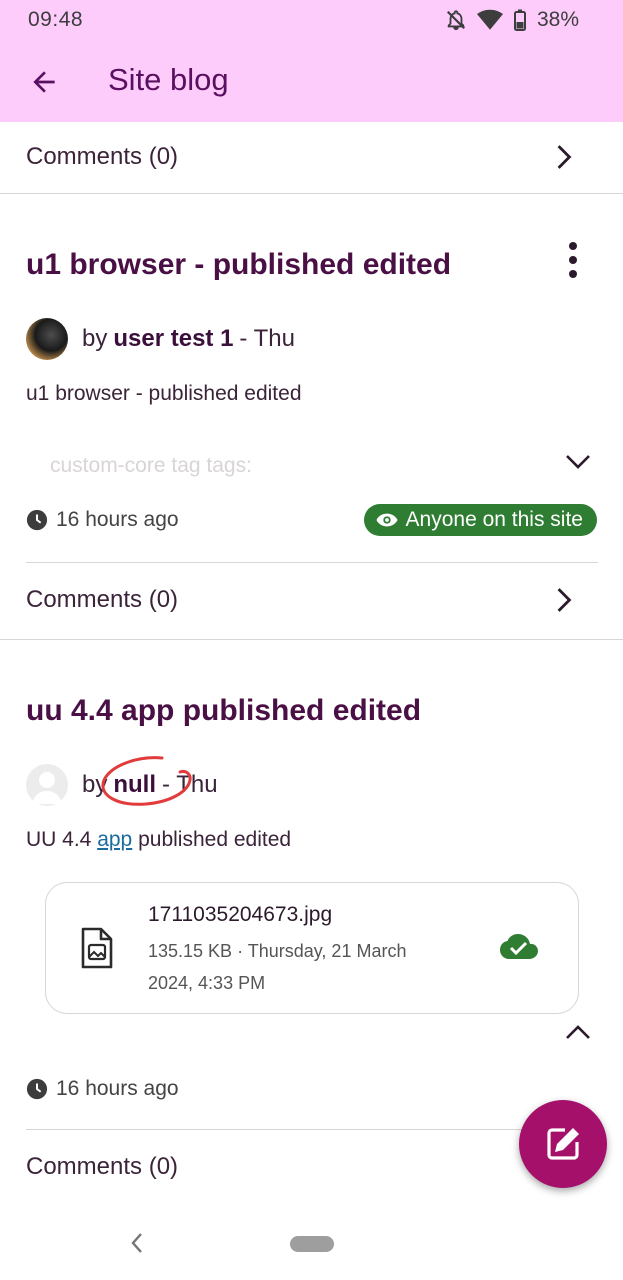 The image size is (623, 1280). Describe the element at coordinates (312, 1244) in the screenshot. I see `nav-home-pill` at that location.